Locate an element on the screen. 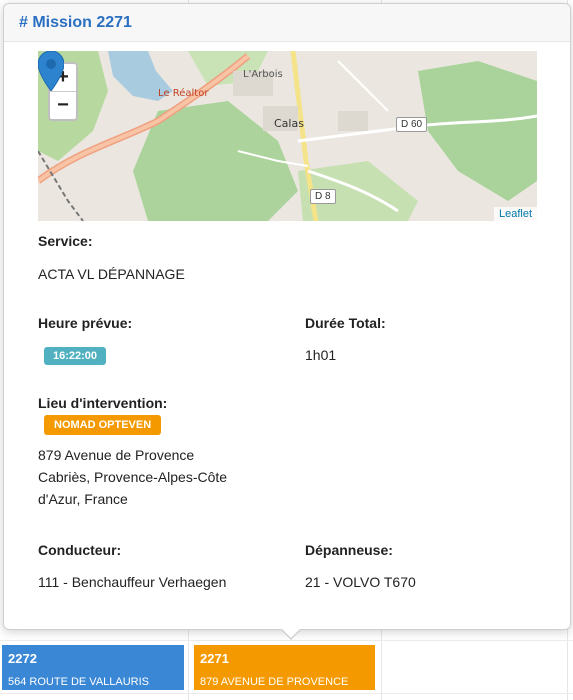  depanneuse-value: 21 - VOLVO T670 is located at coordinates (360, 582).